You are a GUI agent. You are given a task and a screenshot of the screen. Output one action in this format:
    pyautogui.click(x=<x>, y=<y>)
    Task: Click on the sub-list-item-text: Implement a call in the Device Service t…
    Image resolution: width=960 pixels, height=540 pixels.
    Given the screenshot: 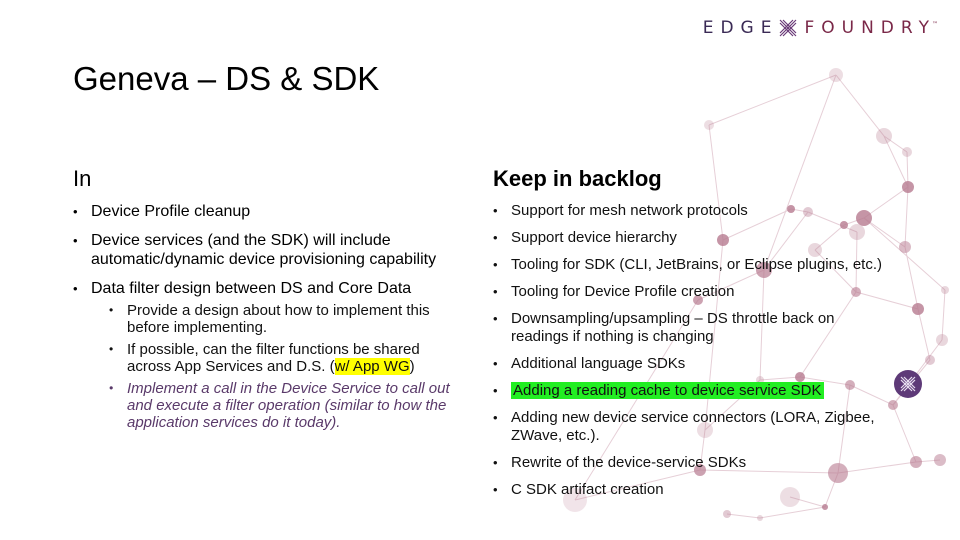 What is the action you would take?
    pyautogui.click(x=288, y=405)
    